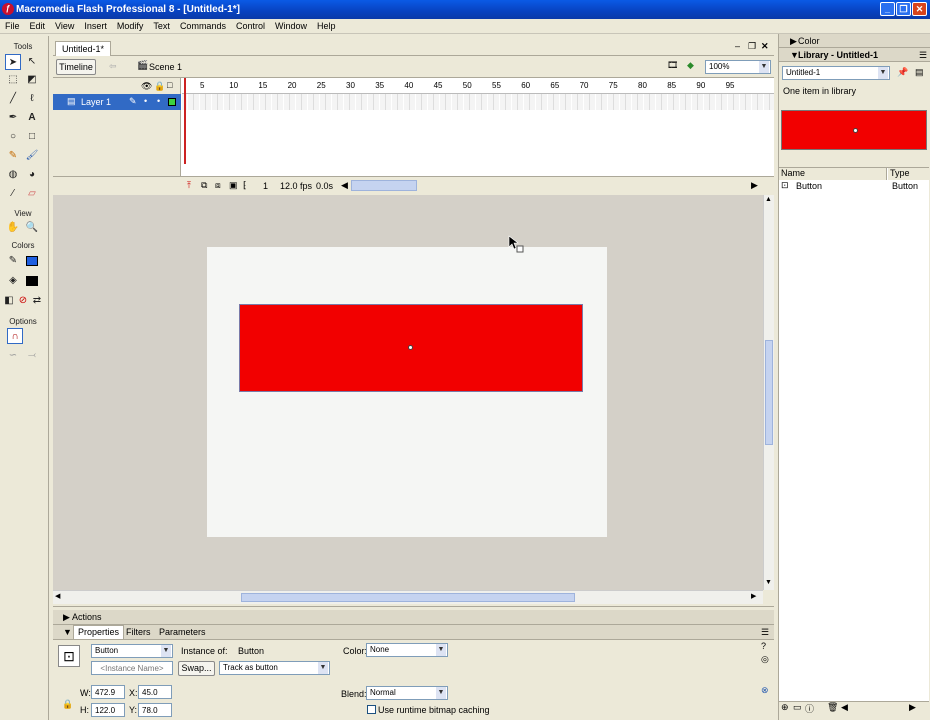 The height and width of the screenshot is (720, 930). Describe the element at coordinates (672, 65) in the screenshot. I see `edit-scene-icon: 🎞` at that location.